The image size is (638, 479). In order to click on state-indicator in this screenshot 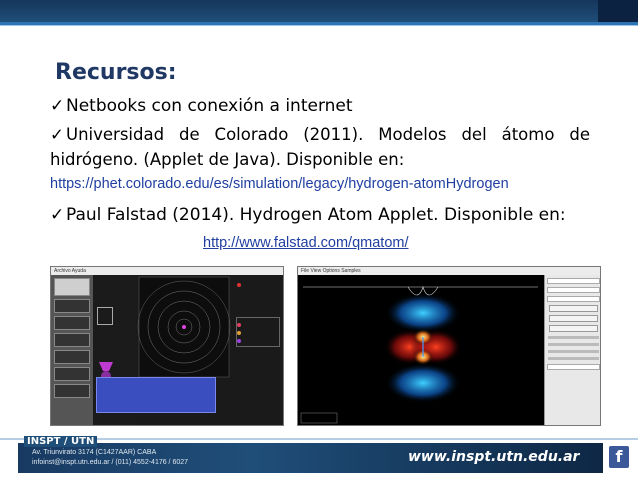, I will do `click(319, 418)`.